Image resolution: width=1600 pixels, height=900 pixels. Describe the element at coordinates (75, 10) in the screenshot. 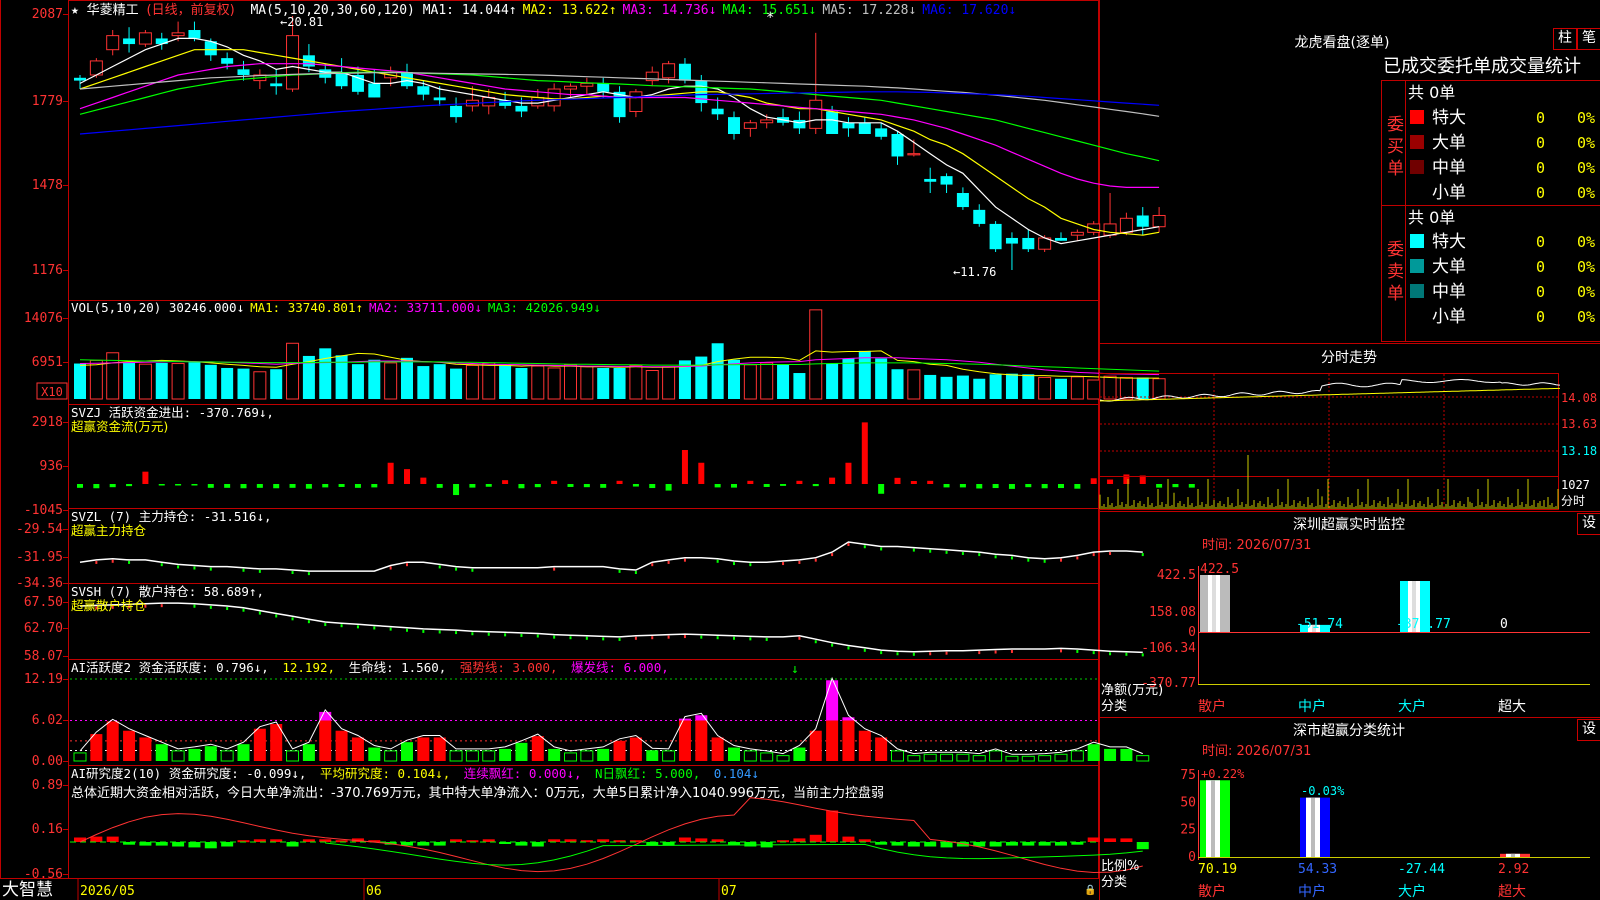

I see `star-icon: ★` at that location.